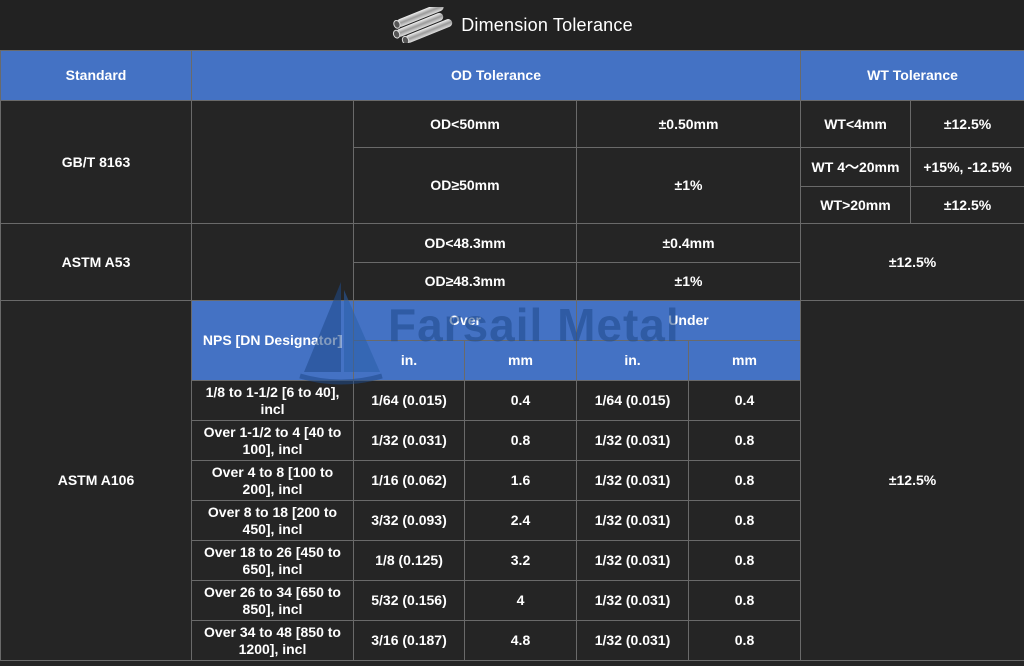 Image resolution: width=1024 pixels, height=666 pixels. Describe the element at coordinates (520, 400) in the screenshot. I see `over-mm-value: 0.4` at that location.